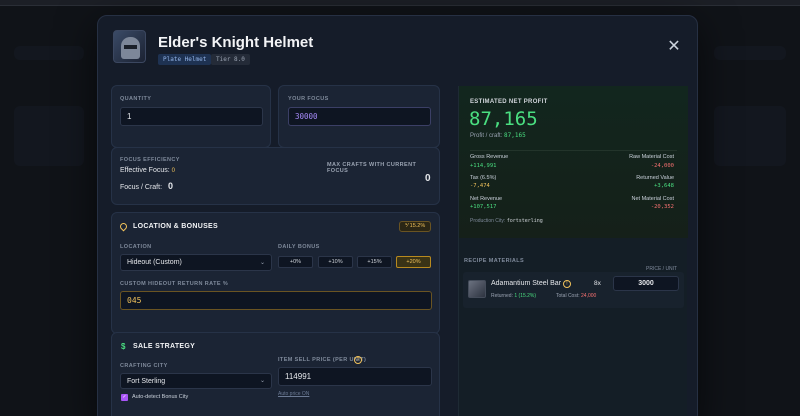 This screenshot has height=416, width=800. Describe the element at coordinates (164, 346) in the screenshot. I see `sale-section-title: SALE STRATEGY` at that location.